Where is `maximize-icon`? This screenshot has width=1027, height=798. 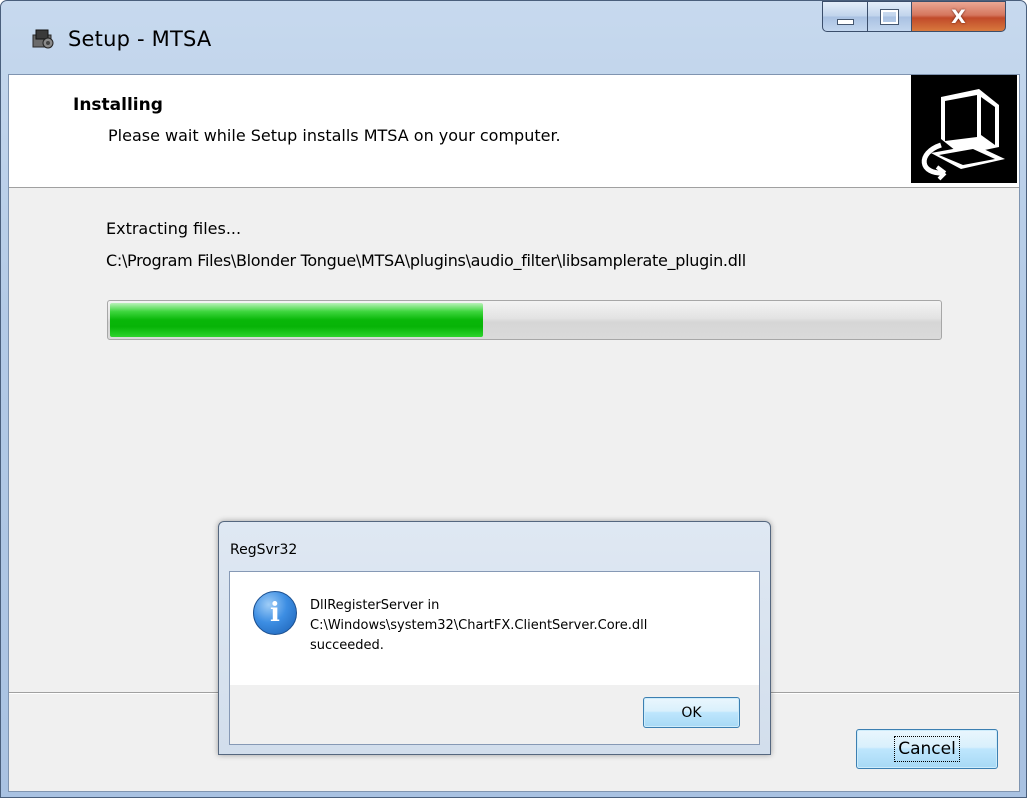 maximize-icon is located at coordinates (889, 16).